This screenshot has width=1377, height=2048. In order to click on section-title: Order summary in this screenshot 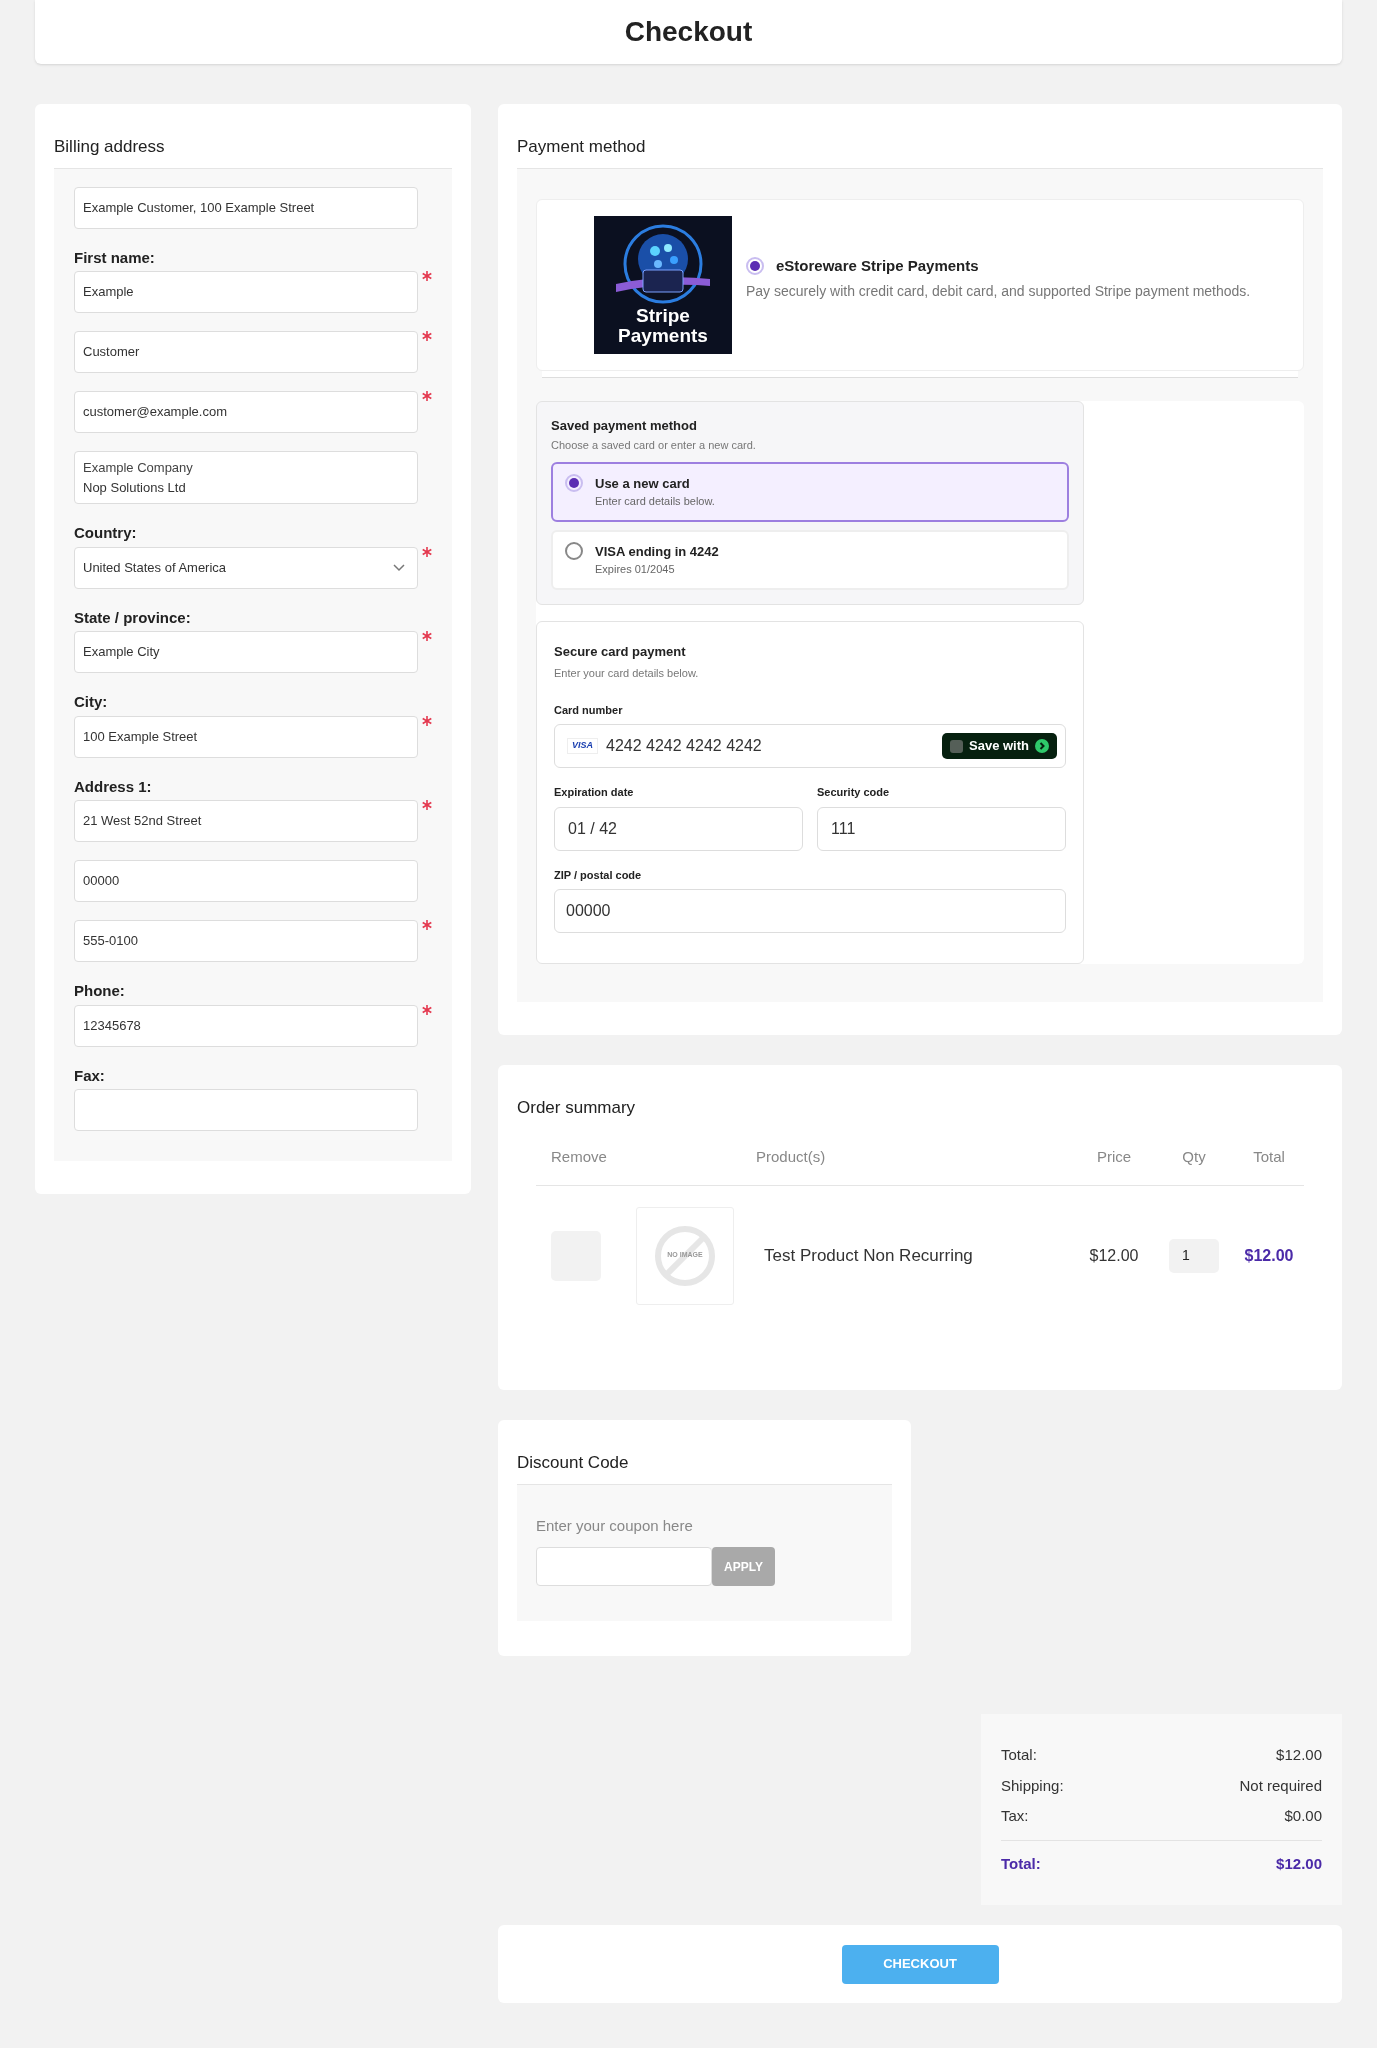, I will do `click(577, 1108)`.